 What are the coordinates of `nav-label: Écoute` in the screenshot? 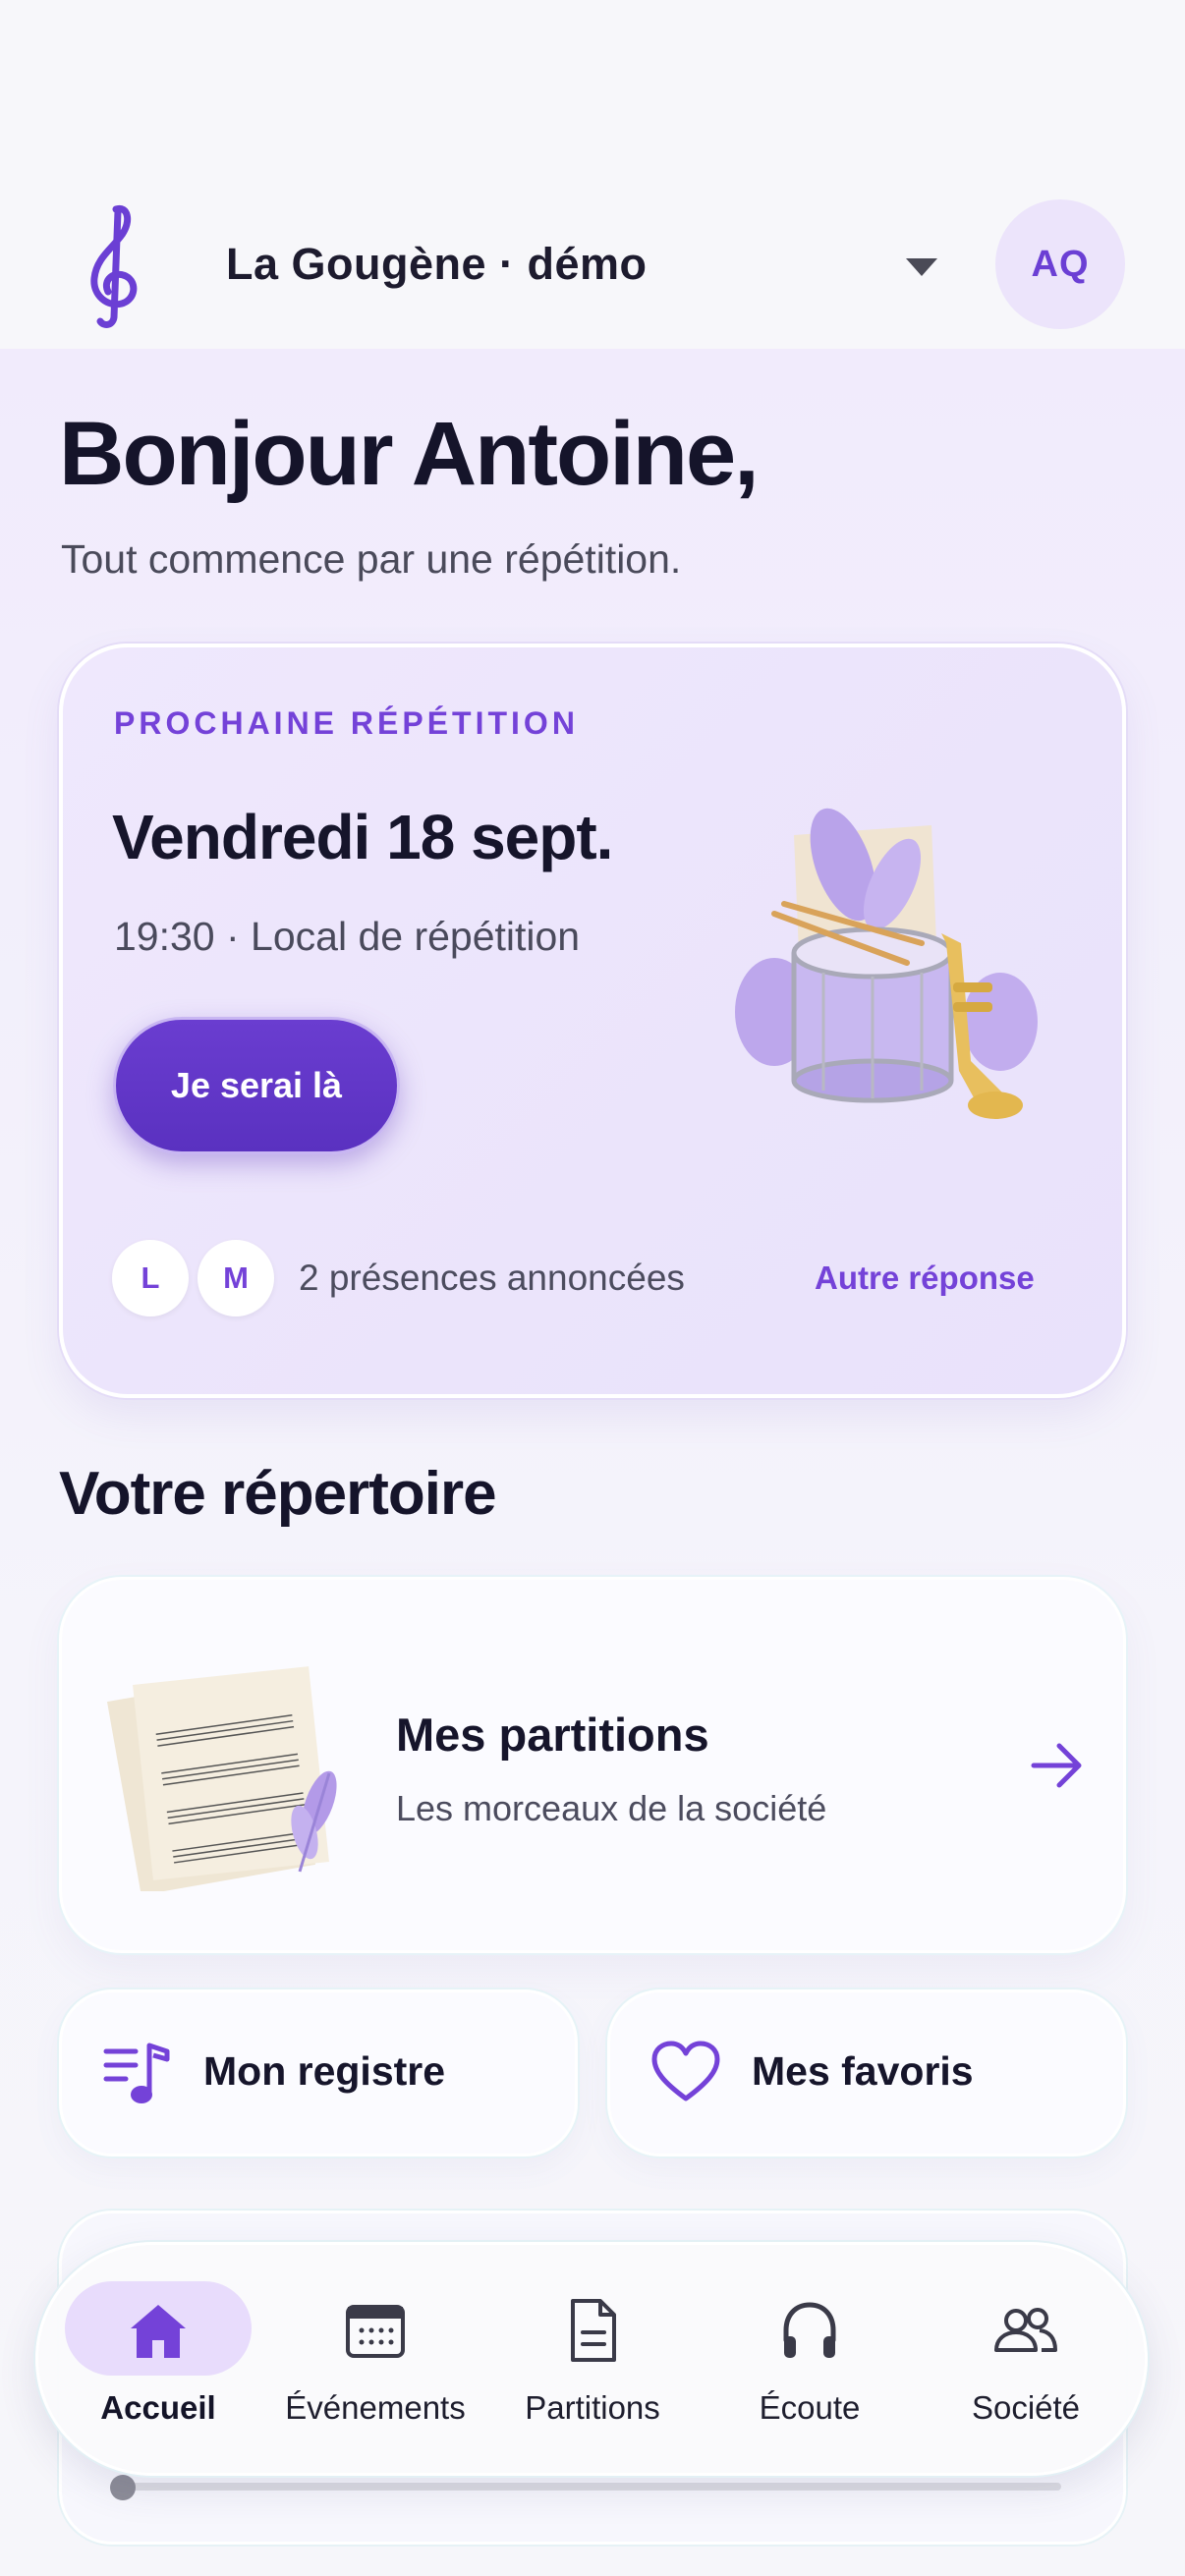 It's located at (810, 2407).